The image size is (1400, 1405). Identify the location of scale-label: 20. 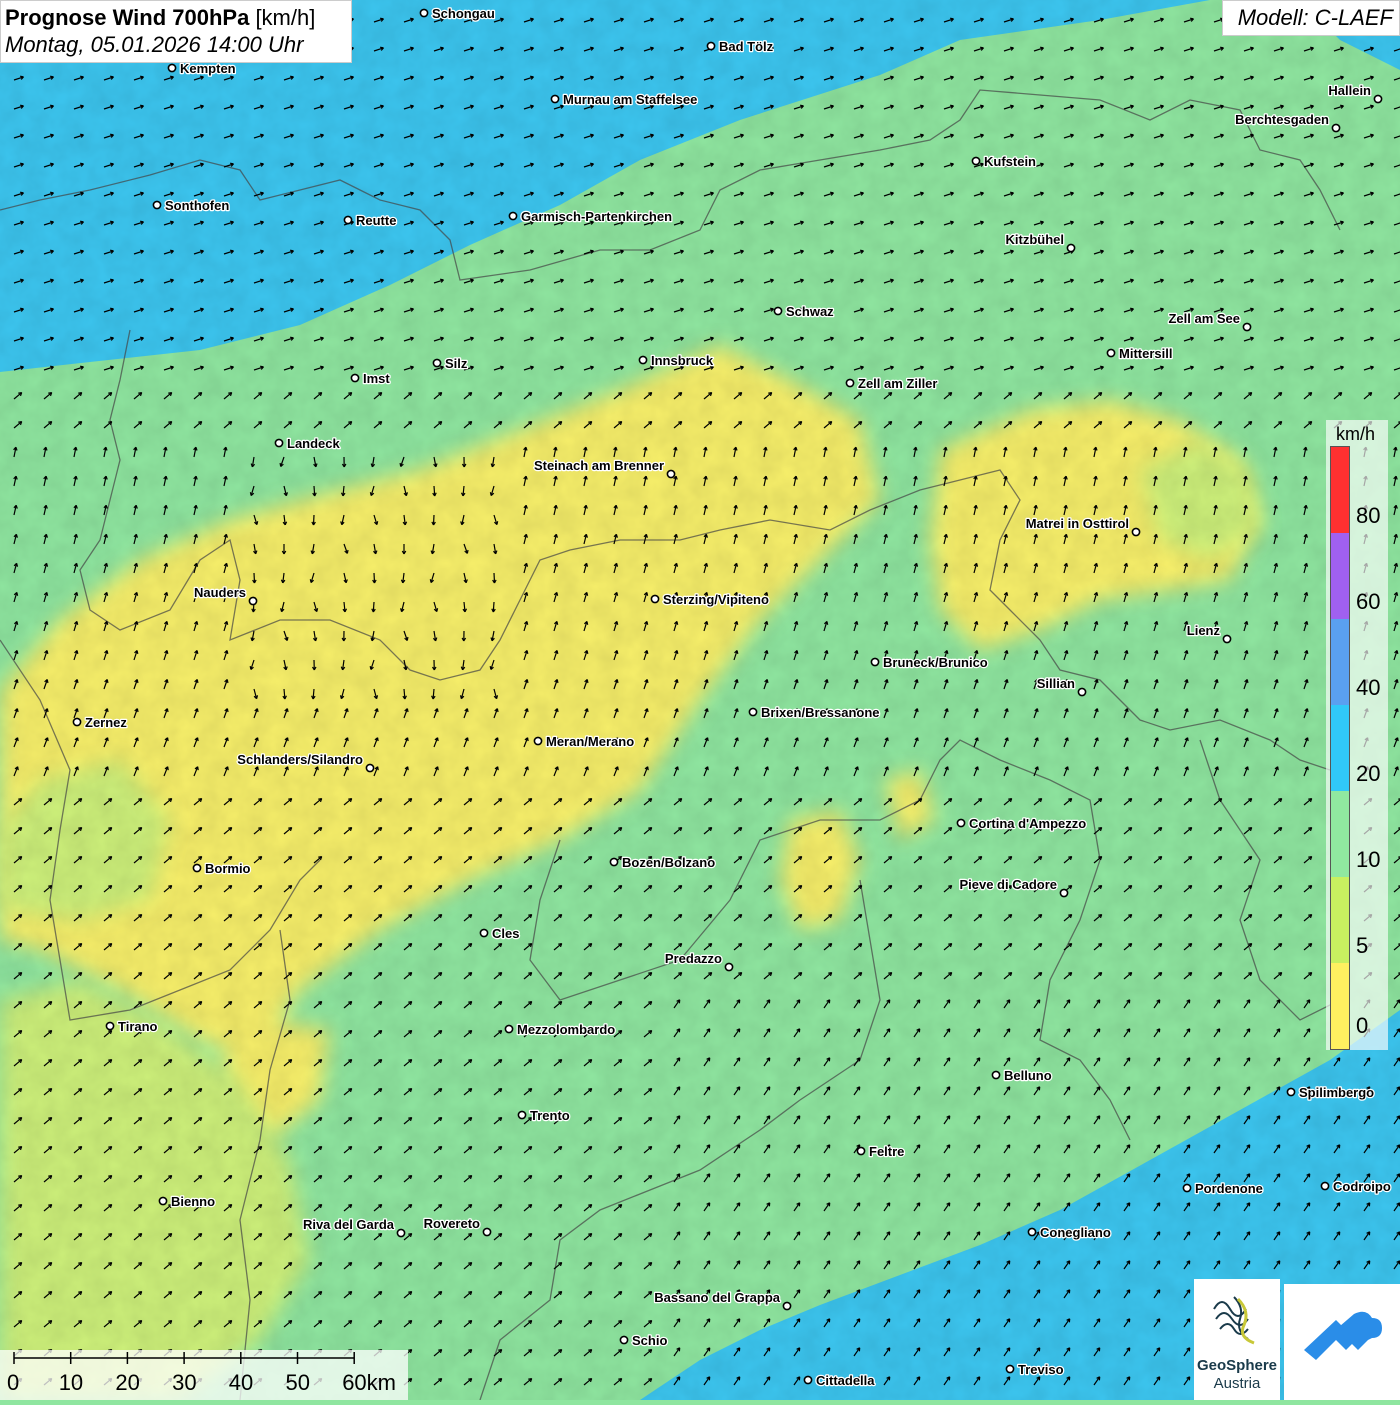
(127, 1383).